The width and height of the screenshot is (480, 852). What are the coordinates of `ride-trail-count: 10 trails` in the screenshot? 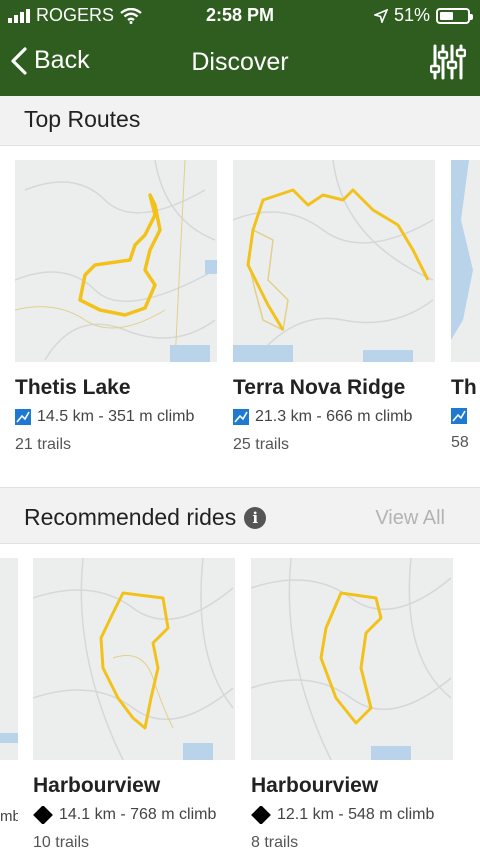 It's located at (61, 842).